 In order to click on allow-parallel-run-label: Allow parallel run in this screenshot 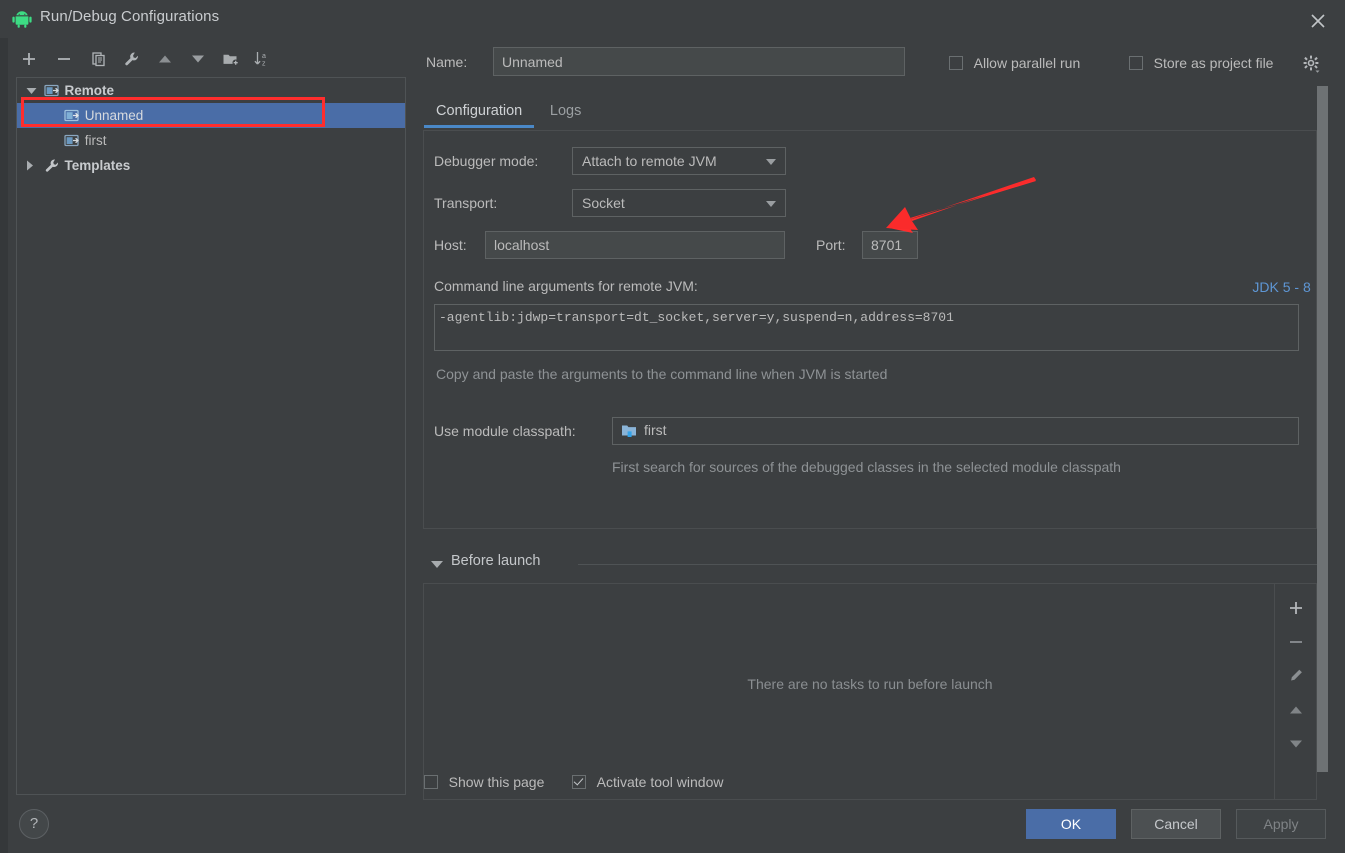, I will do `click(1027, 63)`.